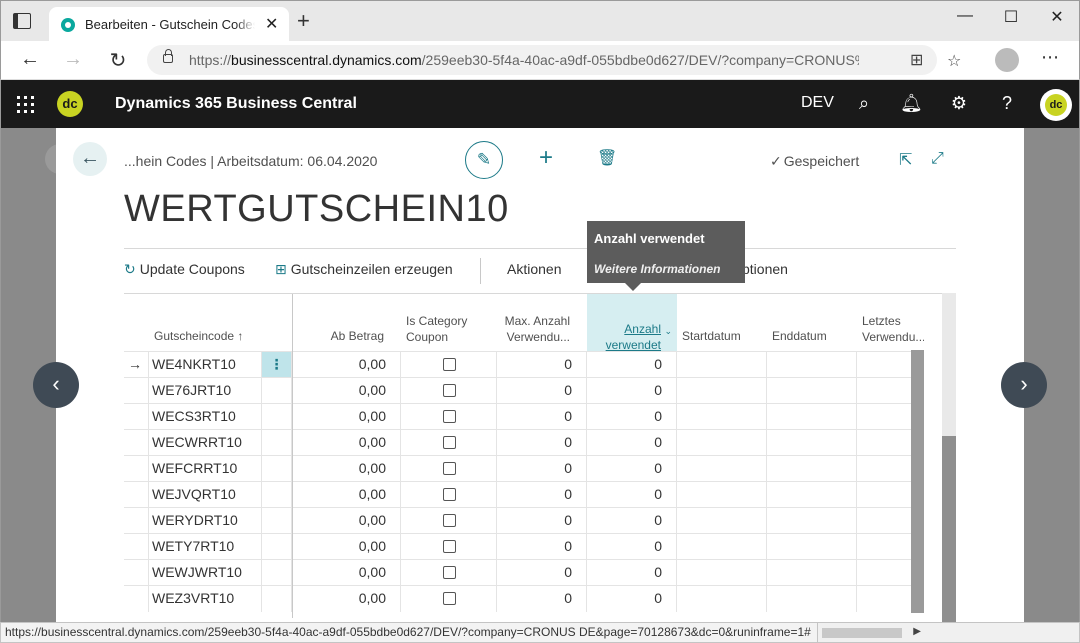 This screenshot has width=1080, height=643. What do you see at coordinates (277, 365) in the screenshot?
I see `row-menu-icon: ⋮` at bounding box center [277, 365].